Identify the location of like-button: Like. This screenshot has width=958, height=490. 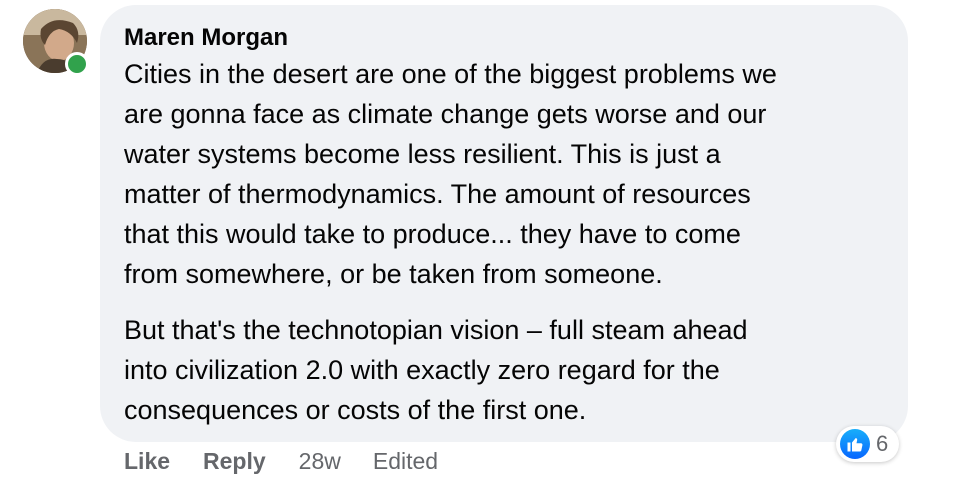
(147, 461).